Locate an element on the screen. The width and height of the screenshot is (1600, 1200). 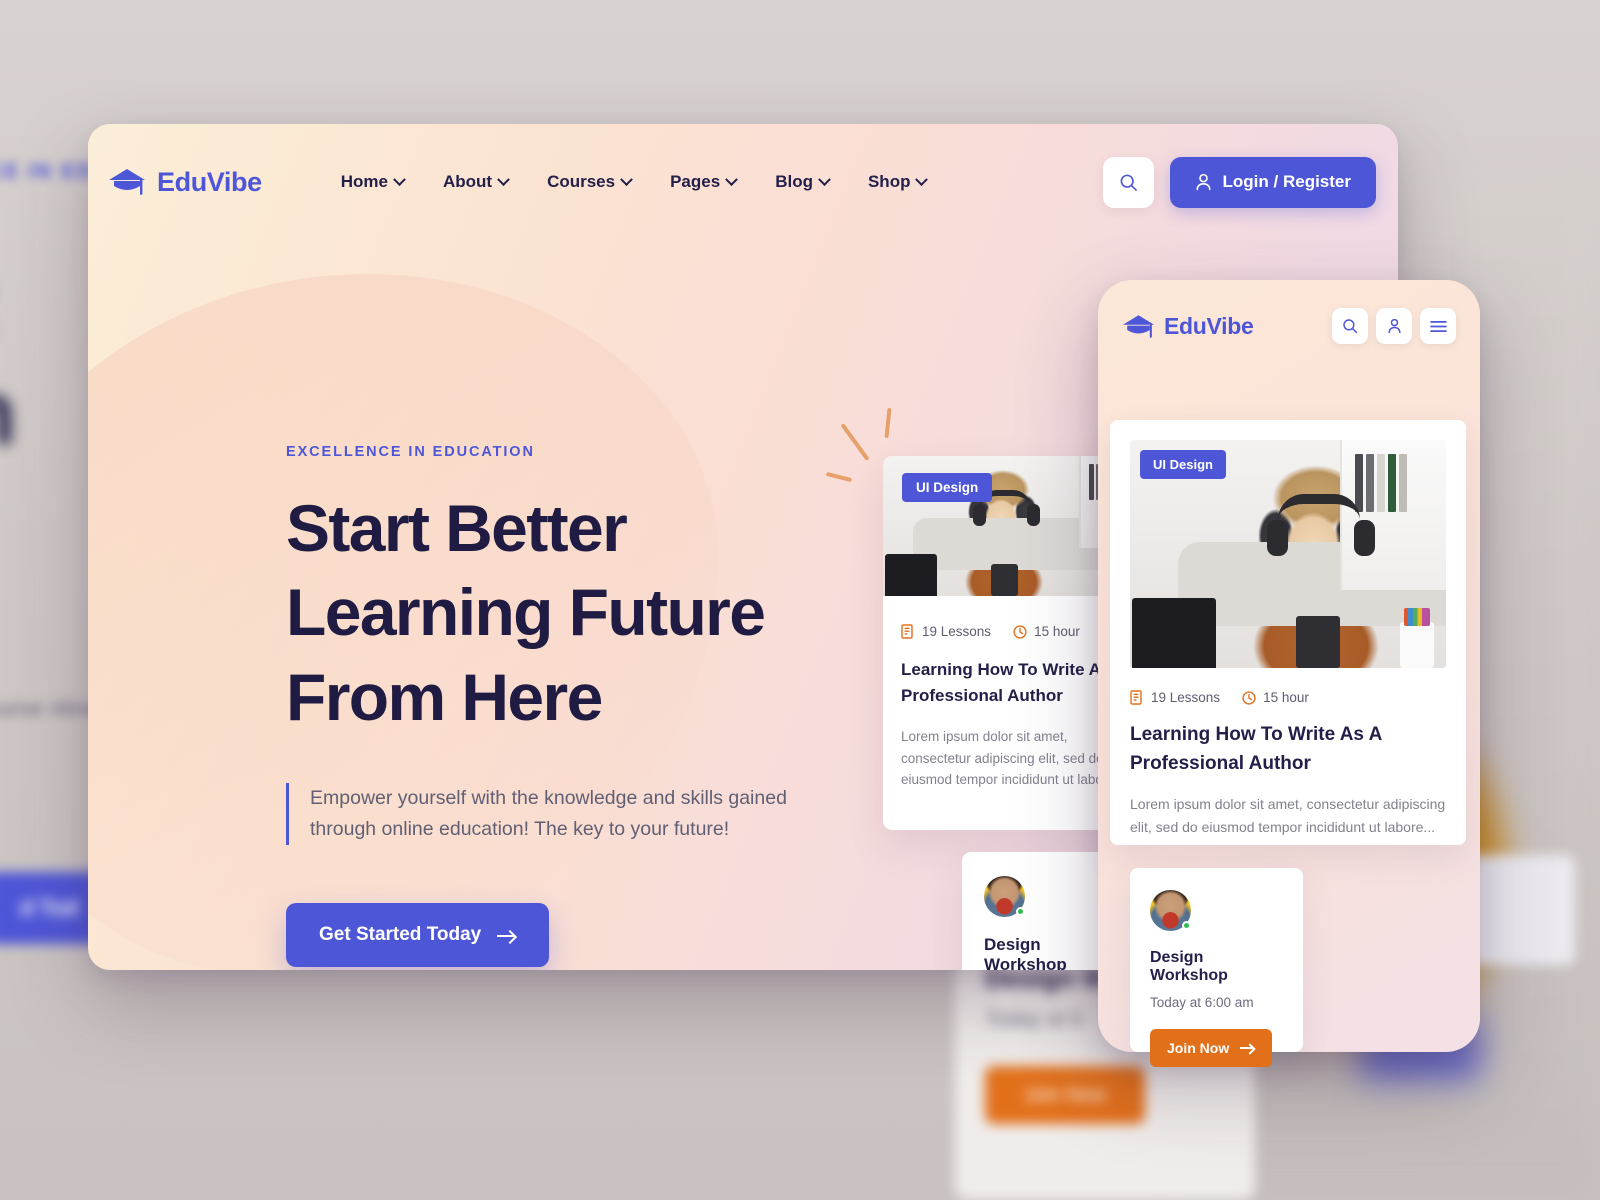
nav-label: Courses is located at coordinates (581, 181).